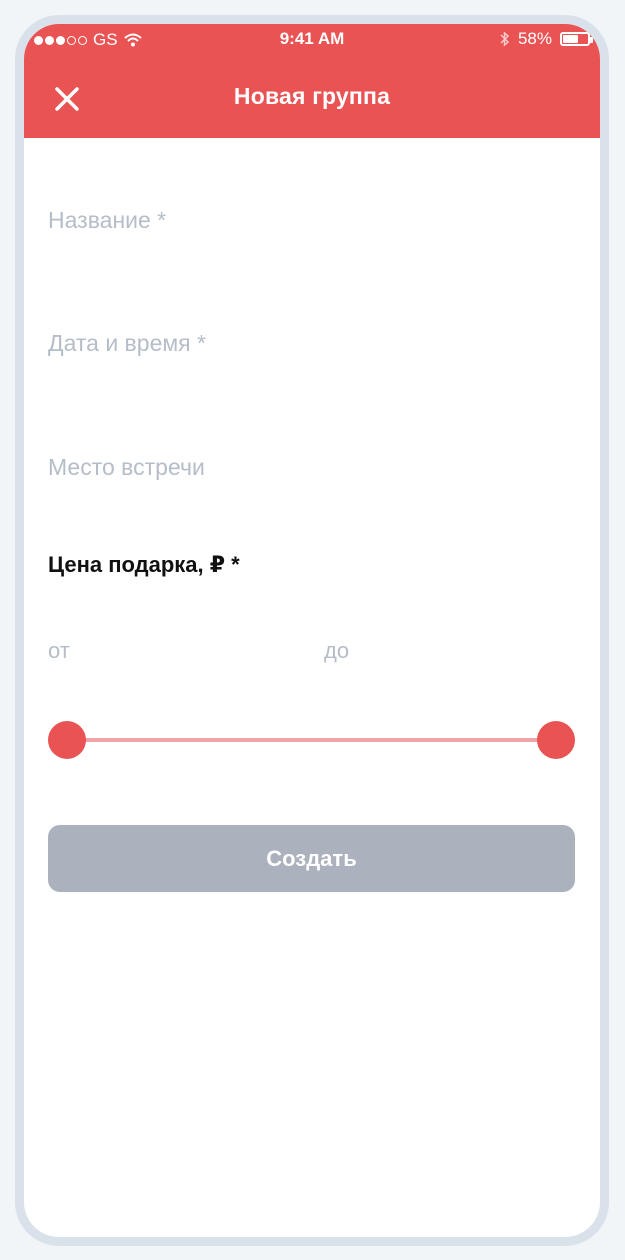 The height and width of the screenshot is (1260, 625). What do you see at coordinates (336, 651) in the screenshot?
I see `price-to-input: до` at bounding box center [336, 651].